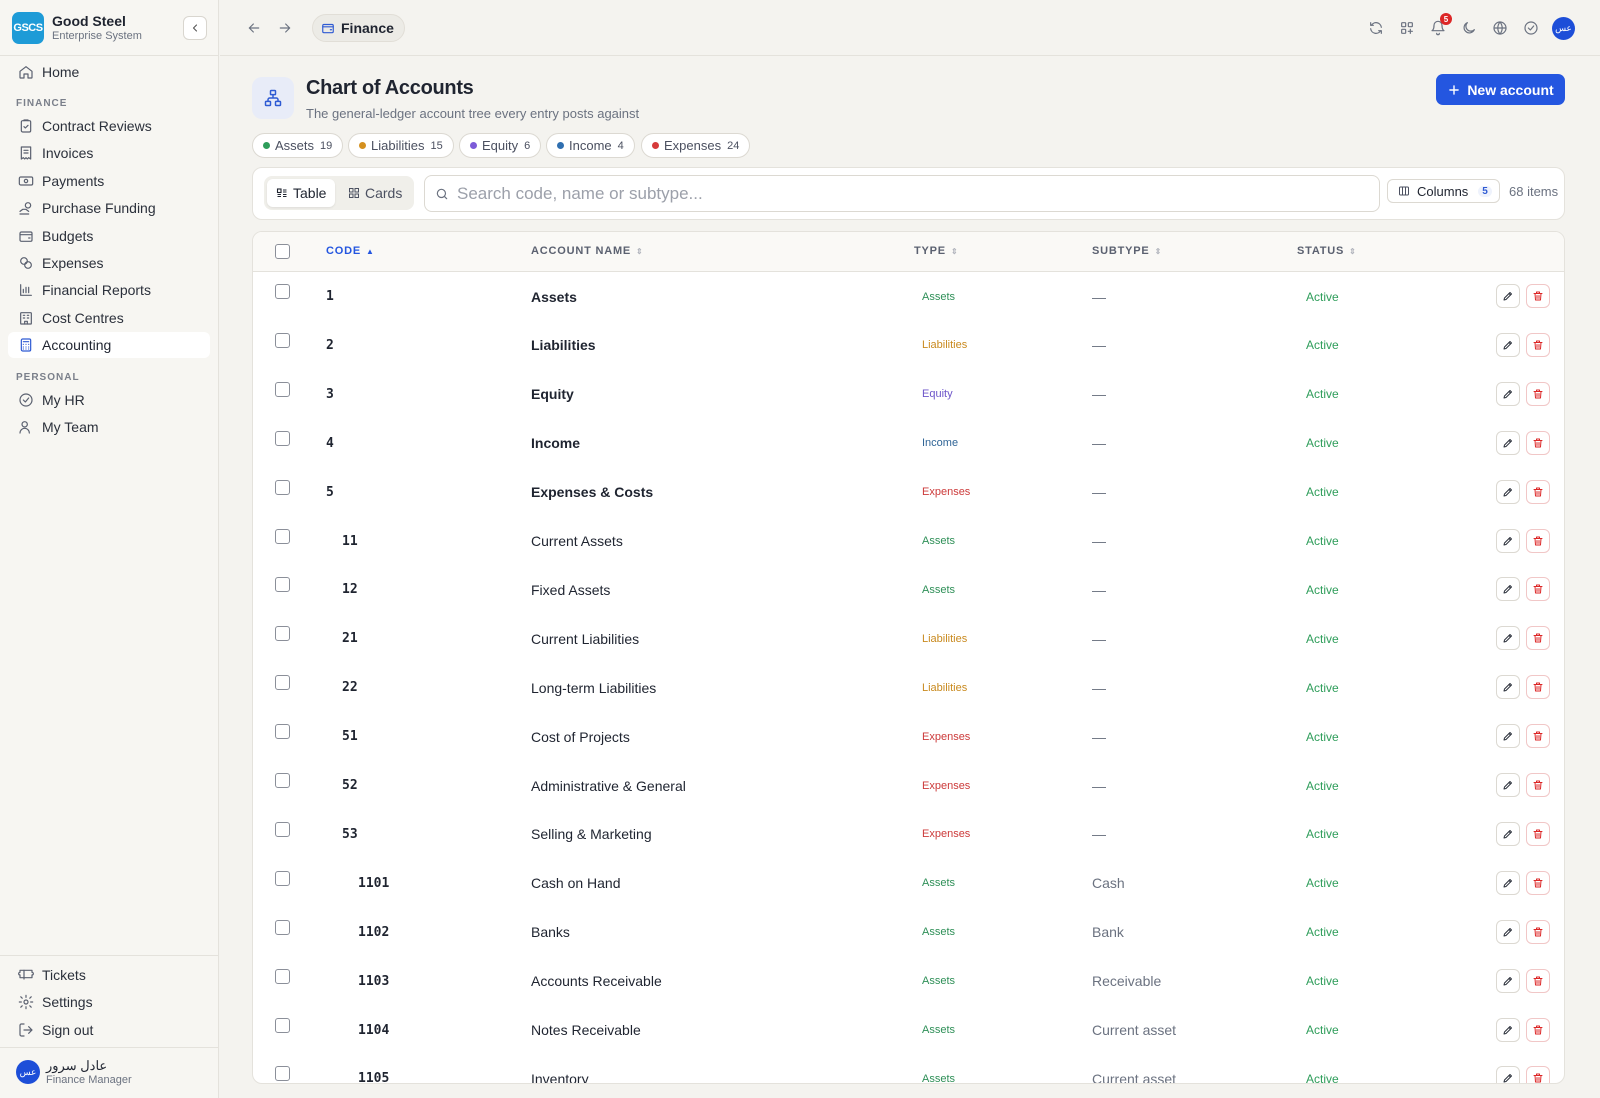  Describe the element at coordinates (1500, 28) in the screenshot. I see `language-button` at that location.